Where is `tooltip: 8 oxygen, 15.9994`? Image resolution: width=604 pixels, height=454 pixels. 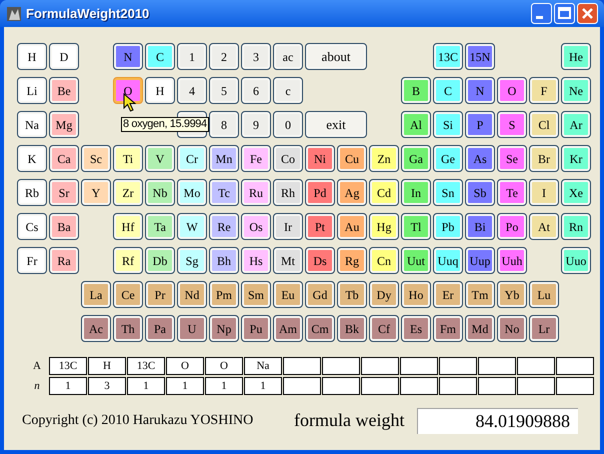
tooltip: 8 oxygen, 15.9994 is located at coordinates (165, 124).